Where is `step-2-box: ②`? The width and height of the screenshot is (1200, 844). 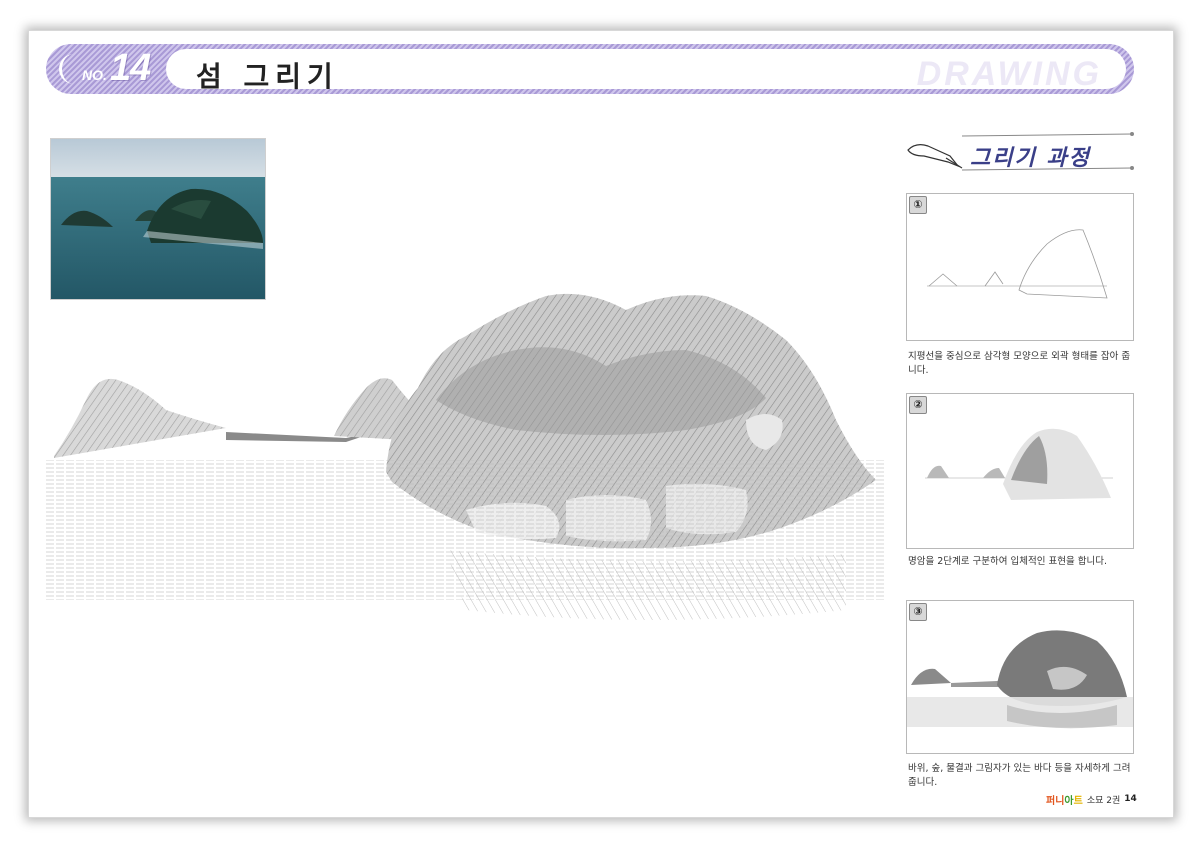
step-2-box: ② is located at coordinates (1020, 471).